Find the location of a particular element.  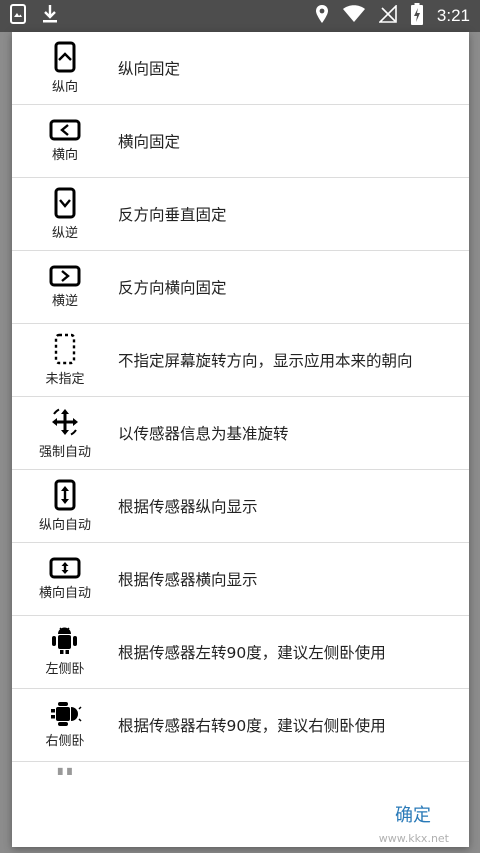

option-description: 根据传感器左转90度，建议左侧卧使用 is located at coordinates (252, 653).